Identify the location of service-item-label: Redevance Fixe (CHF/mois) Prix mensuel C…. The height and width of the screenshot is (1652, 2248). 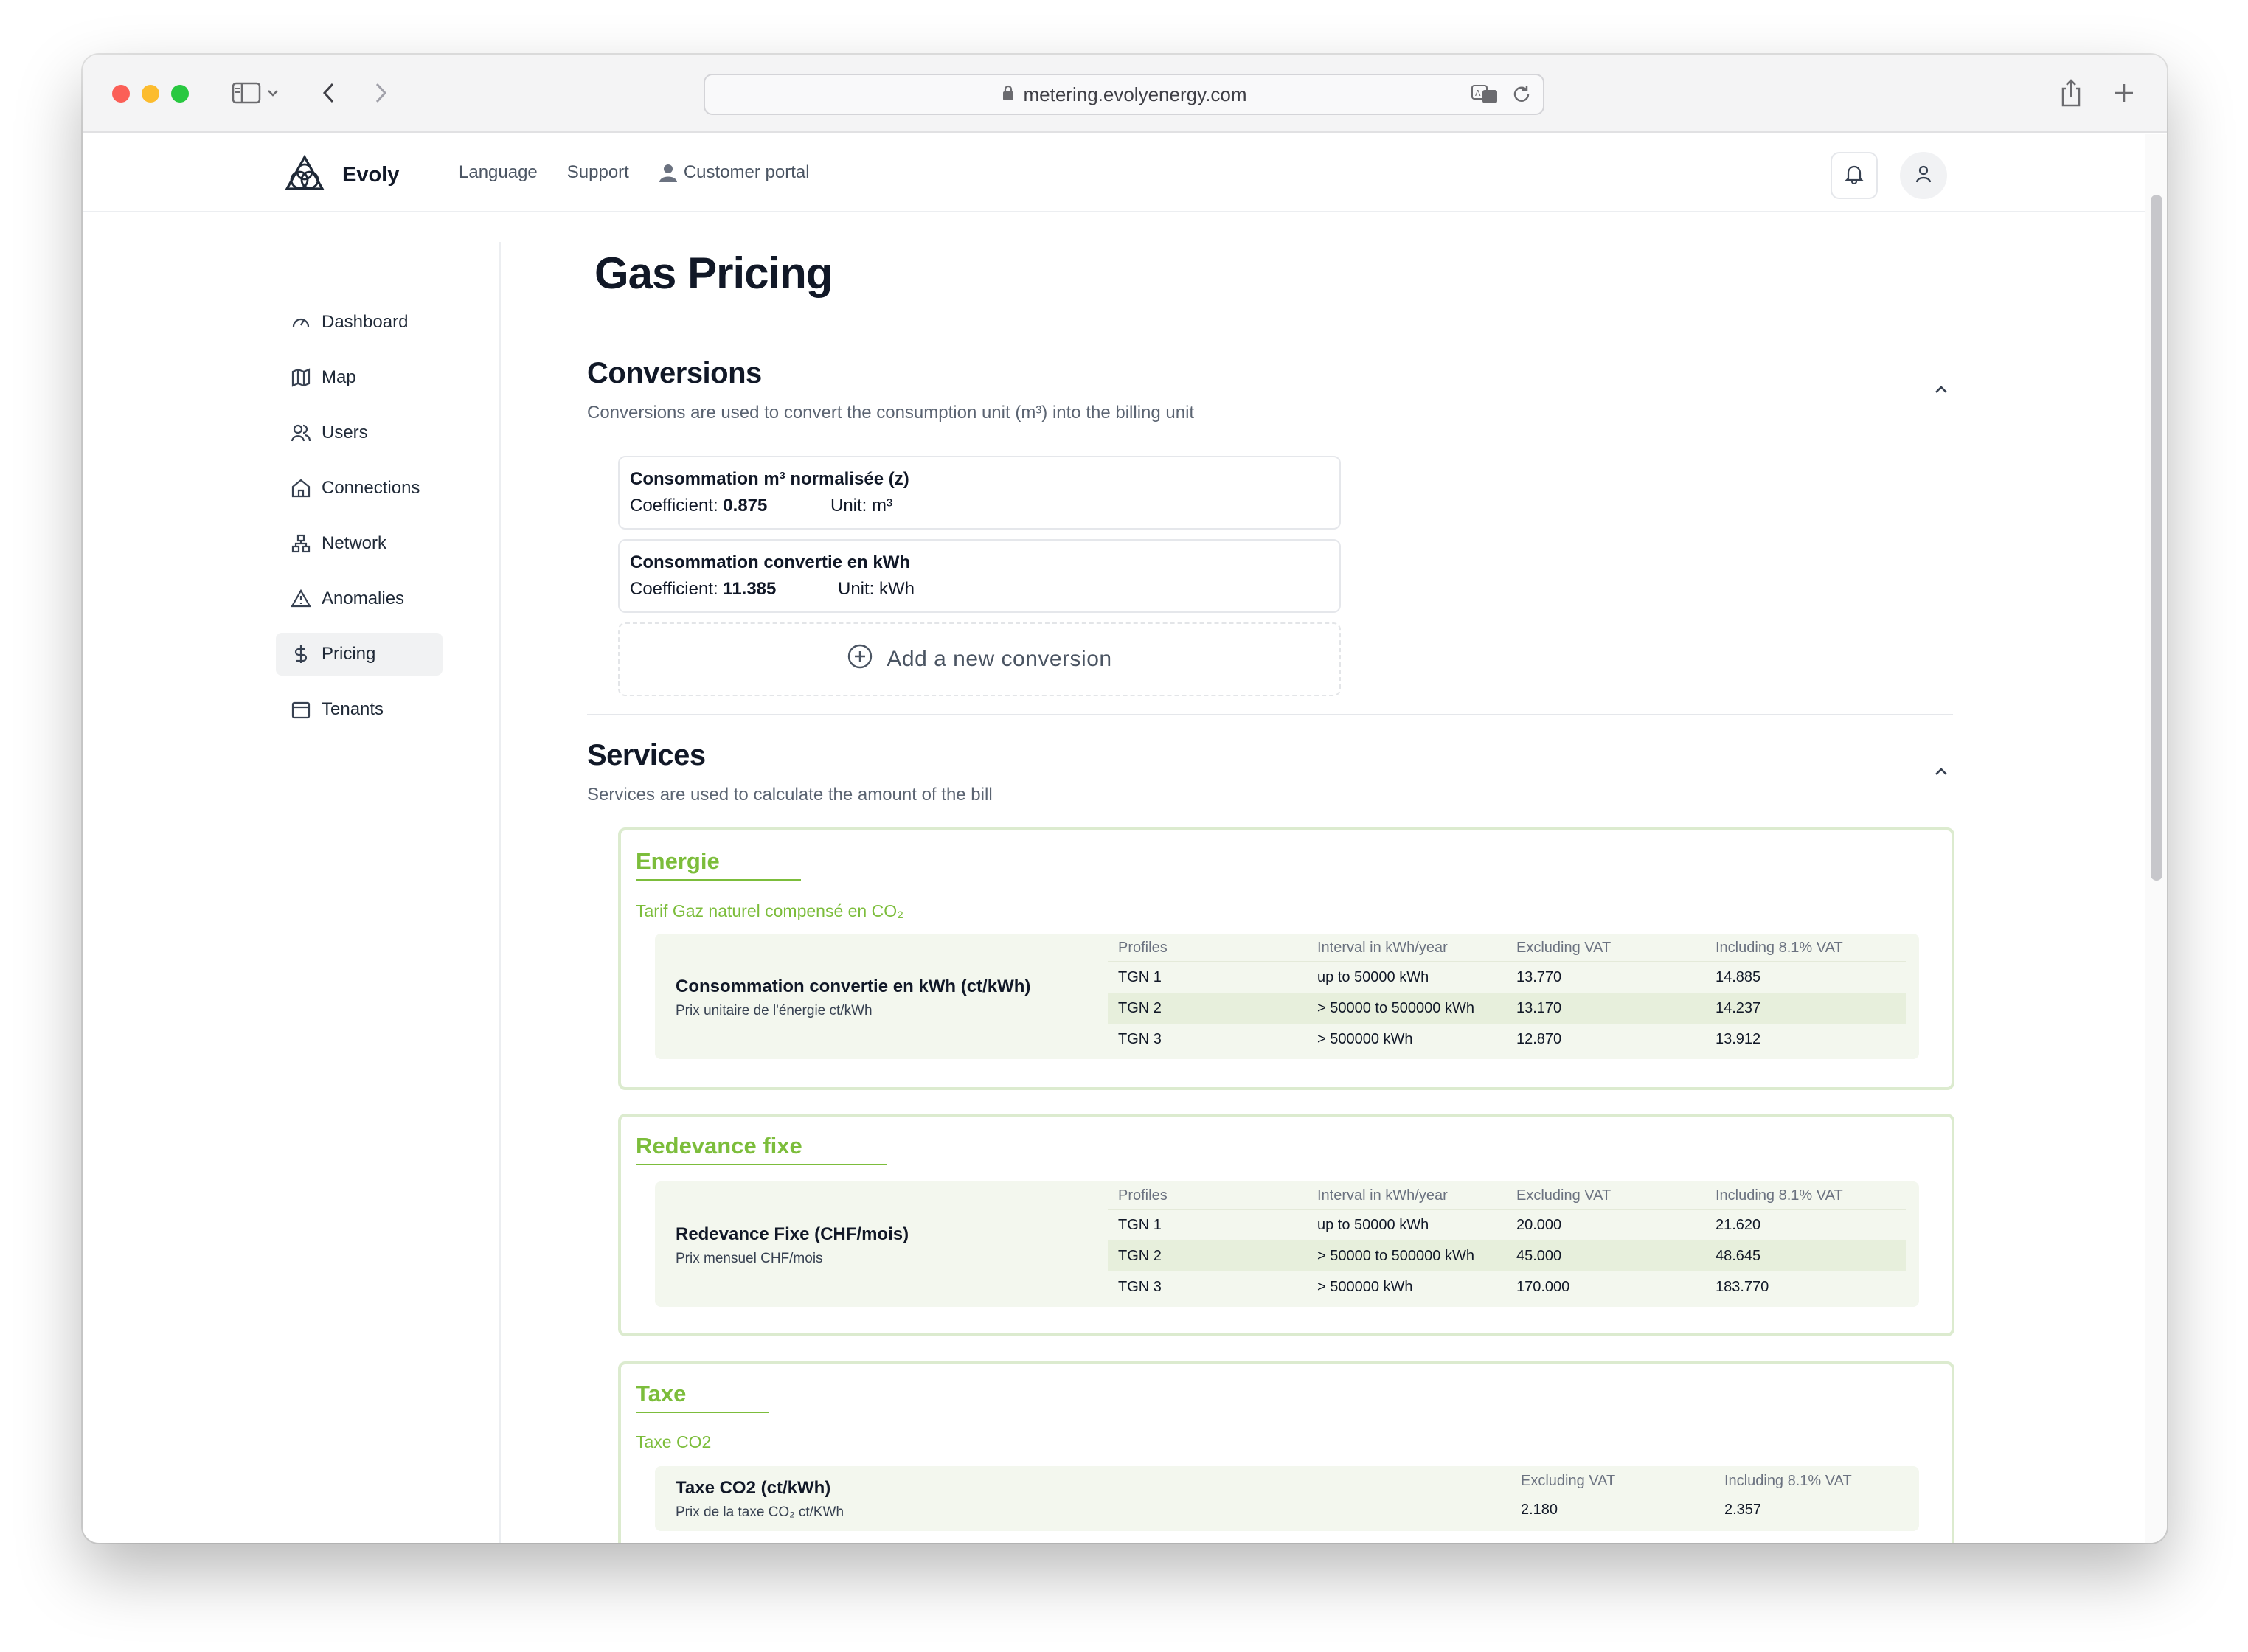
(792, 1245).